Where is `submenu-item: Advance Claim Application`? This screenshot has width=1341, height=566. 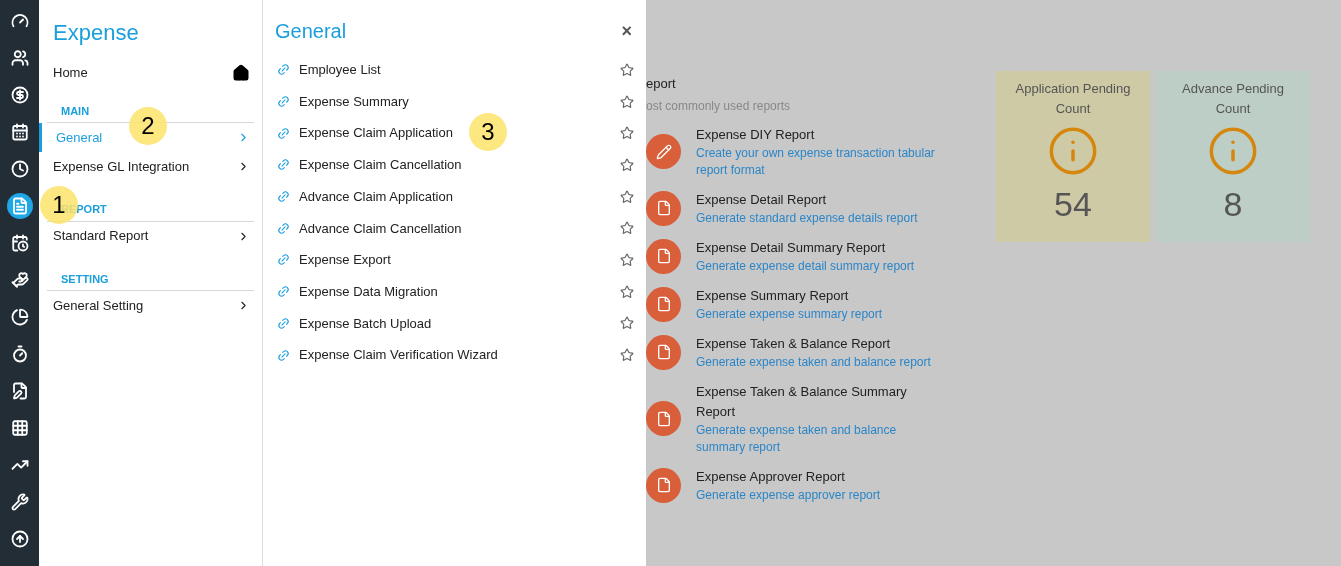
submenu-item: Advance Claim Application is located at coordinates (459, 196).